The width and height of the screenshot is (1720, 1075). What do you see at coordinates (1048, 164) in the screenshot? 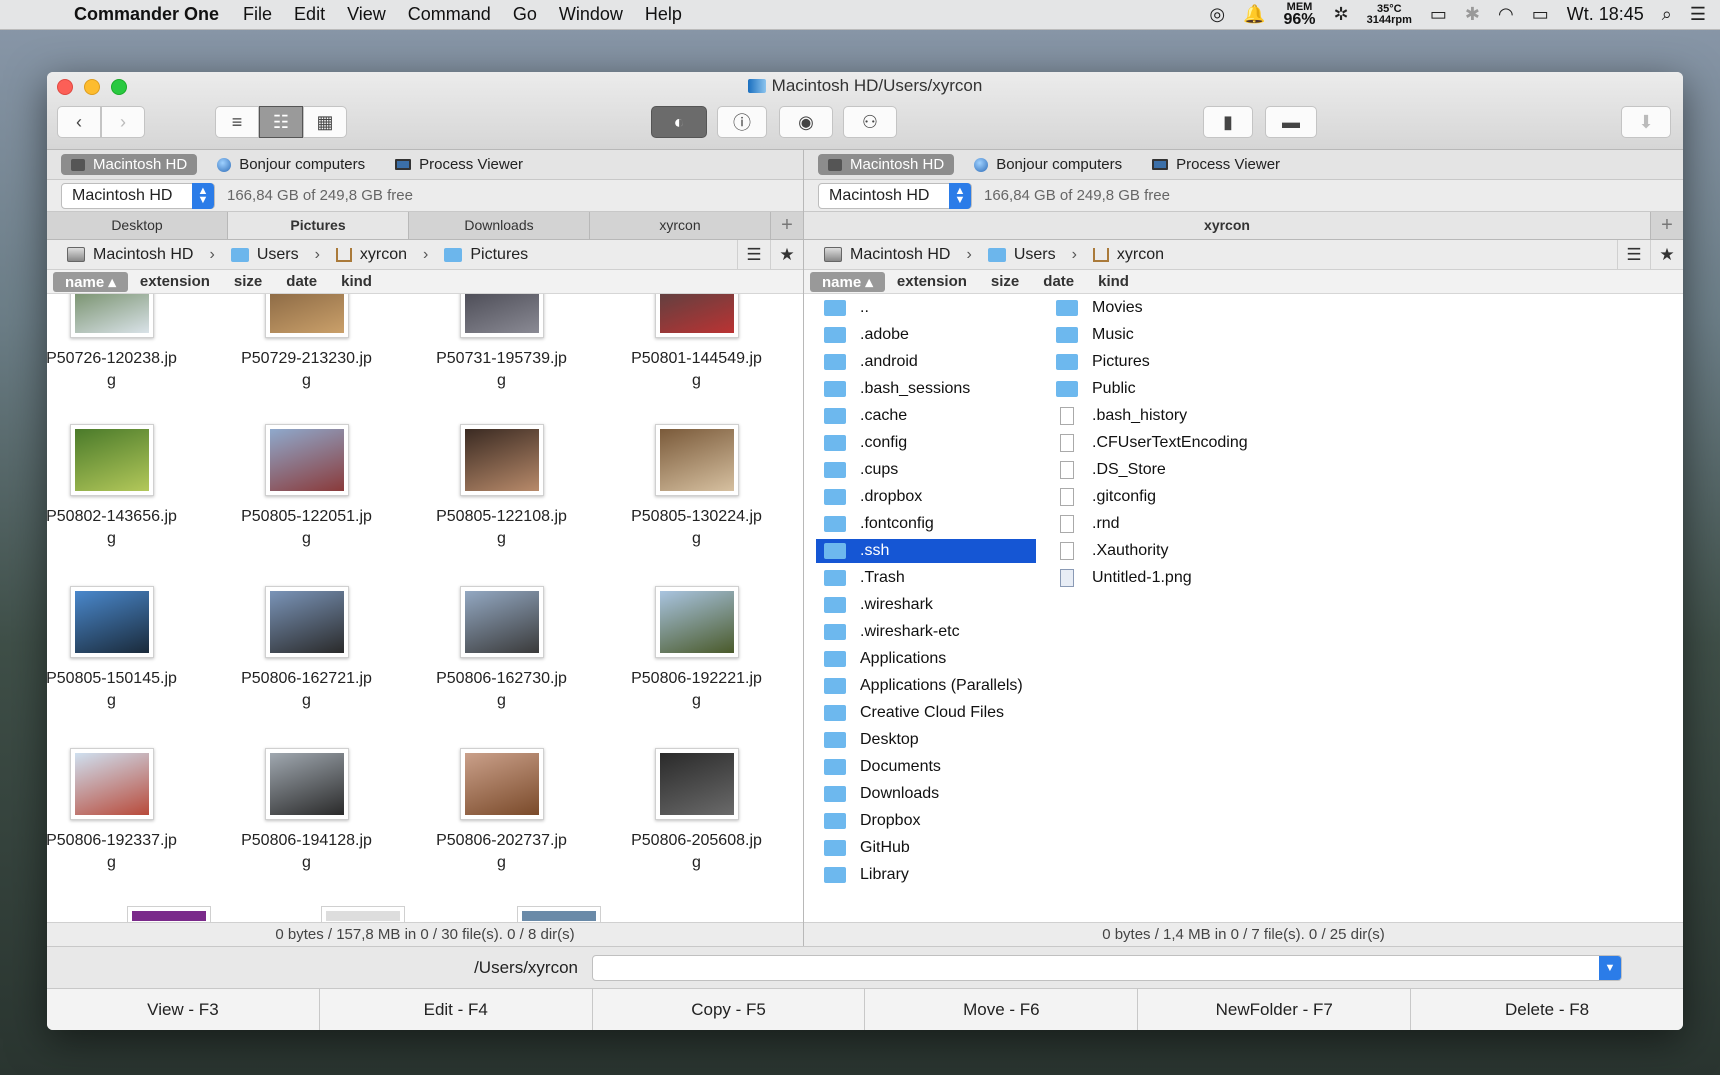
I see `right-device-bonjour: Bonjour computers` at bounding box center [1048, 164].